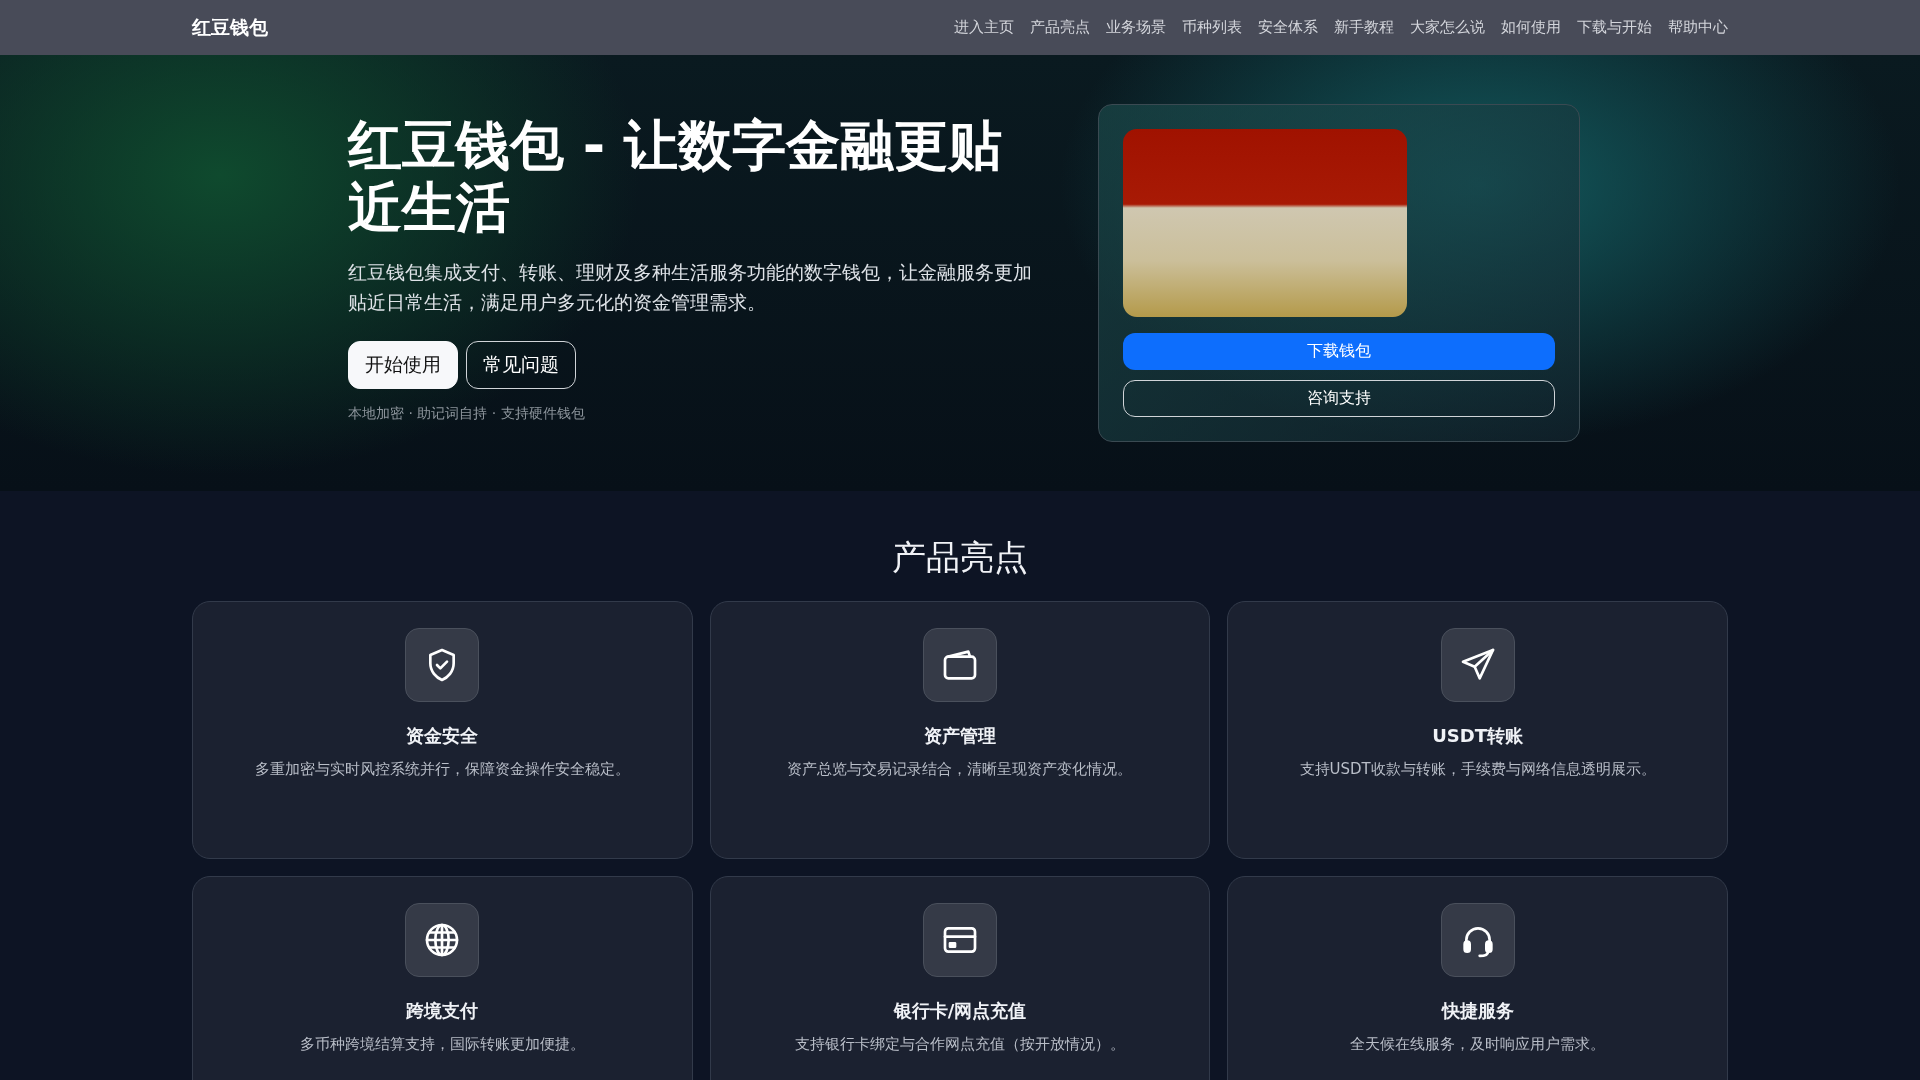 This screenshot has height=1080, width=1920. What do you see at coordinates (442, 769) in the screenshot?
I see `feature-description: 多重加密与实时风控系统并行，保障资金操作安全稳定。` at bounding box center [442, 769].